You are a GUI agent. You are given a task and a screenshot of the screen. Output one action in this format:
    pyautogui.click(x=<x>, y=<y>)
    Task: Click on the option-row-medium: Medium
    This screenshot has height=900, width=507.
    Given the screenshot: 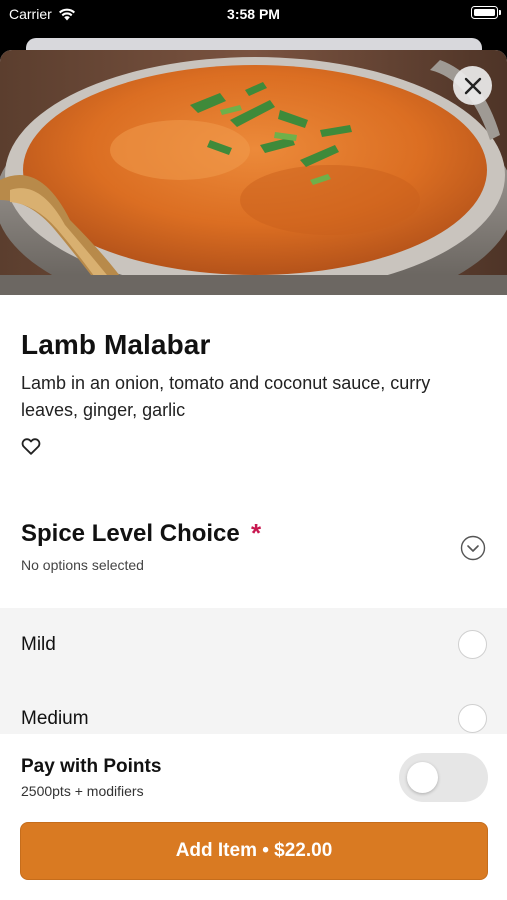 What is the action you would take?
    pyautogui.click(x=253, y=709)
    